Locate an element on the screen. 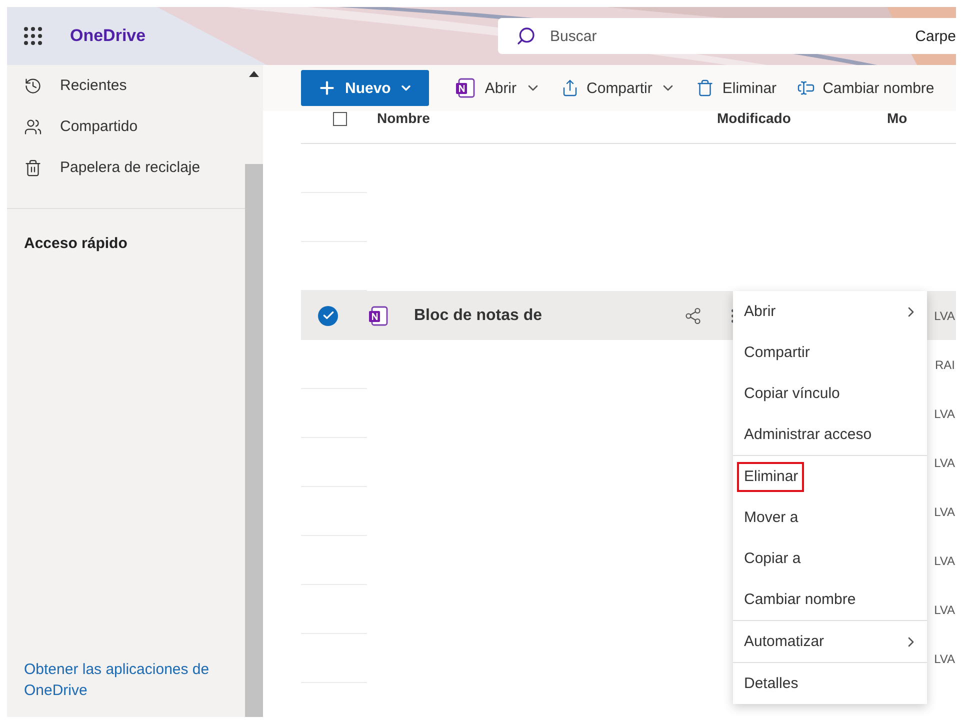  search-icon is located at coordinates (526, 36).